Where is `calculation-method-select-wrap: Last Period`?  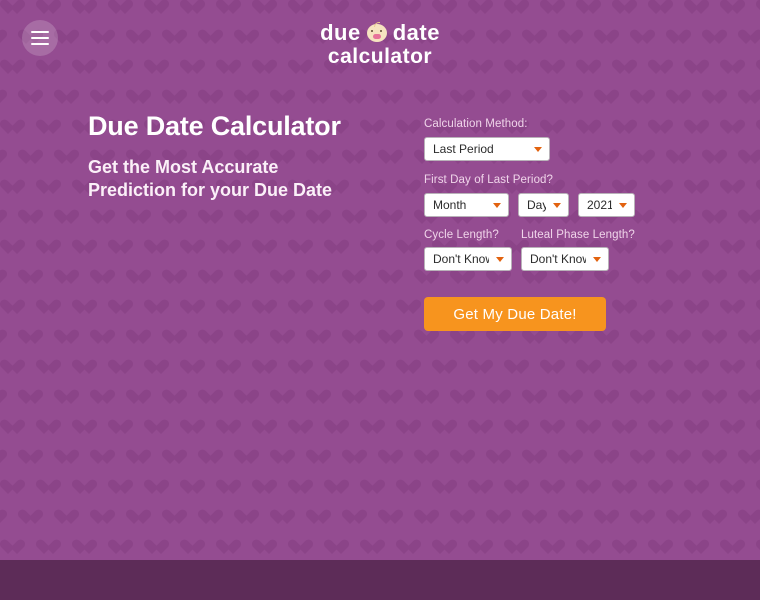 calculation-method-select-wrap: Last Period is located at coordinates (487, 148).